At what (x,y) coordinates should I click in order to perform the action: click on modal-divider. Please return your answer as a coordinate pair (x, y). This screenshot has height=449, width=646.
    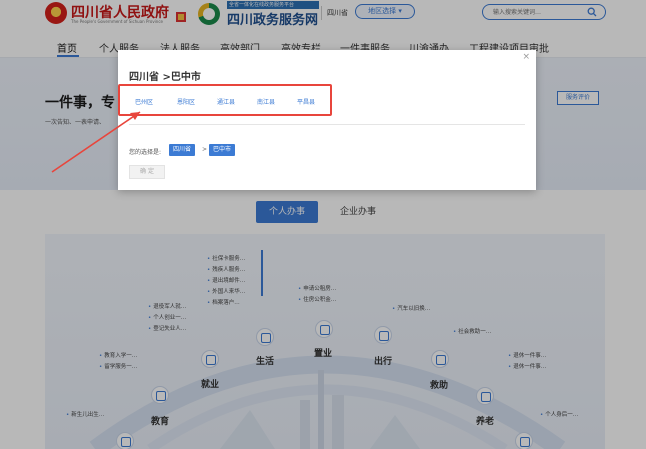
    Looking at the image, I should click on (327, 124).